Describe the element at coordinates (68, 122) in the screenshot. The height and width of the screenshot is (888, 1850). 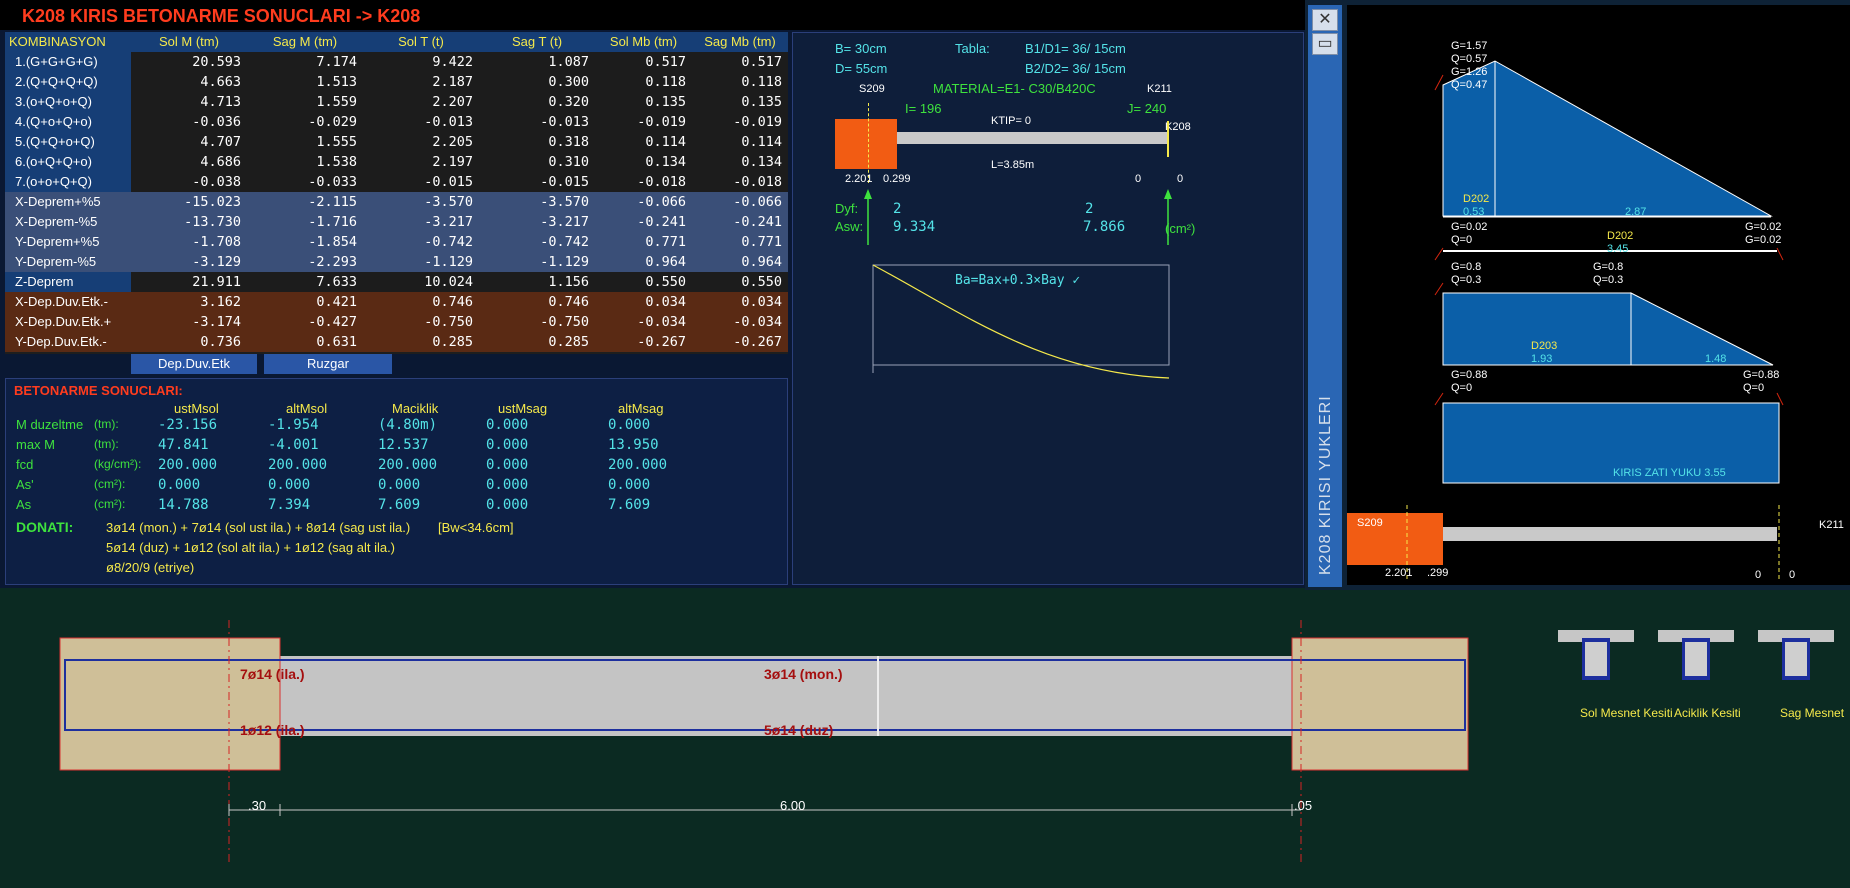
I see `row-label: 4.(Q+o+Q+o)` at that location.